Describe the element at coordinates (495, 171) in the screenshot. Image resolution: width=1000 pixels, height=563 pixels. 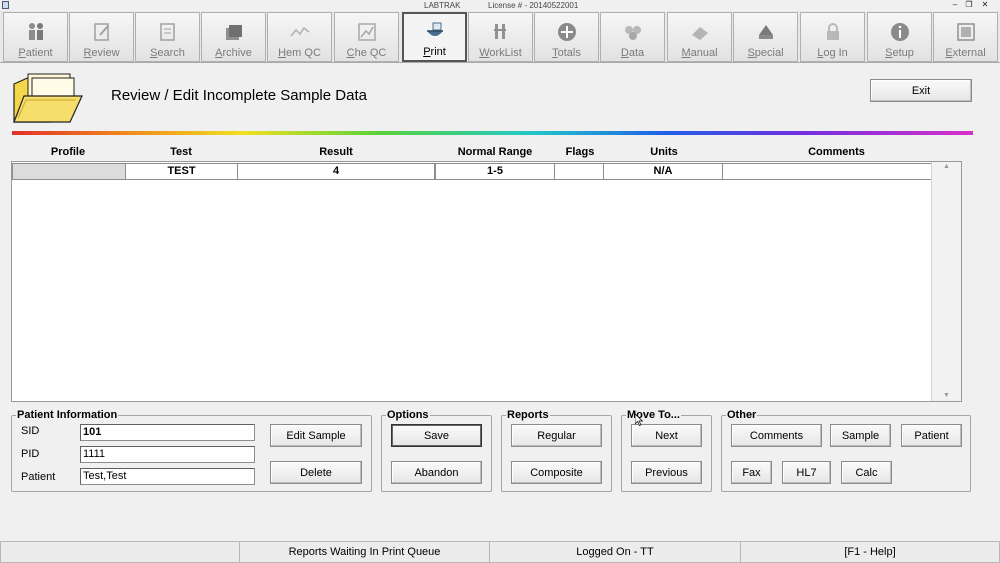
I see `cell-normal-range: 1-5` at that location.